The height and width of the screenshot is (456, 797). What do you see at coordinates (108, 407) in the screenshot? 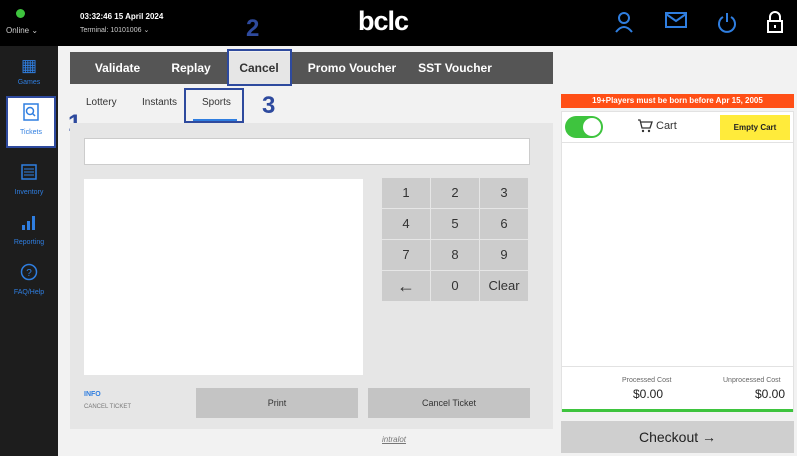
I see `info-subtitle: CANCEL TICKET` at bounding box center [108, 407].